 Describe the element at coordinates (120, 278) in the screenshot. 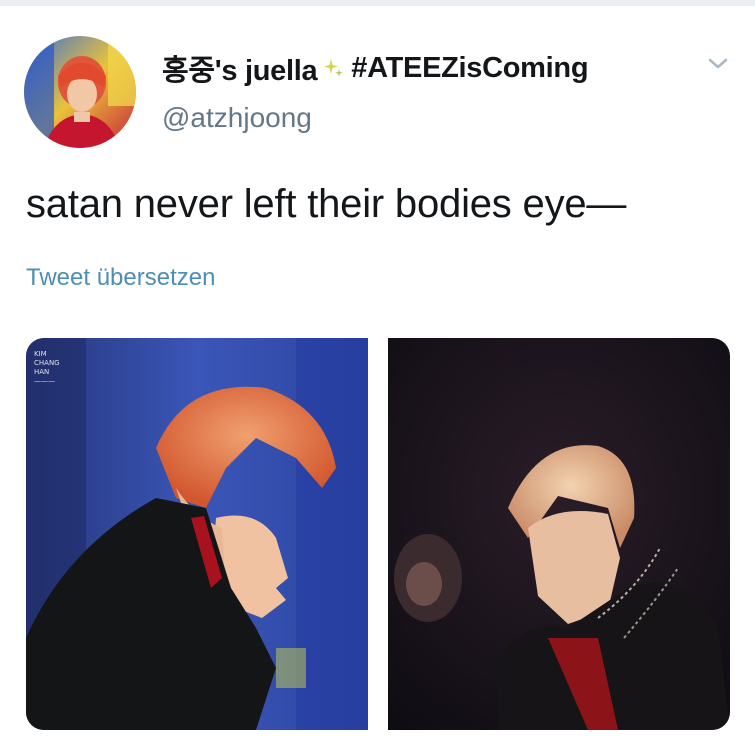

I see `translate-link: Tweet übersetzen` at that location.